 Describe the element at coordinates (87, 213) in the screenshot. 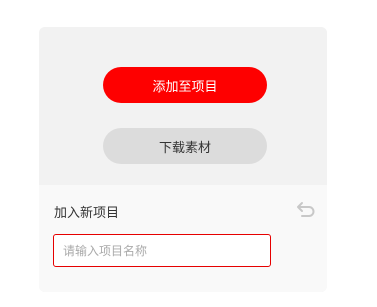

I see `new-project-title: 加入新项目` at that location.